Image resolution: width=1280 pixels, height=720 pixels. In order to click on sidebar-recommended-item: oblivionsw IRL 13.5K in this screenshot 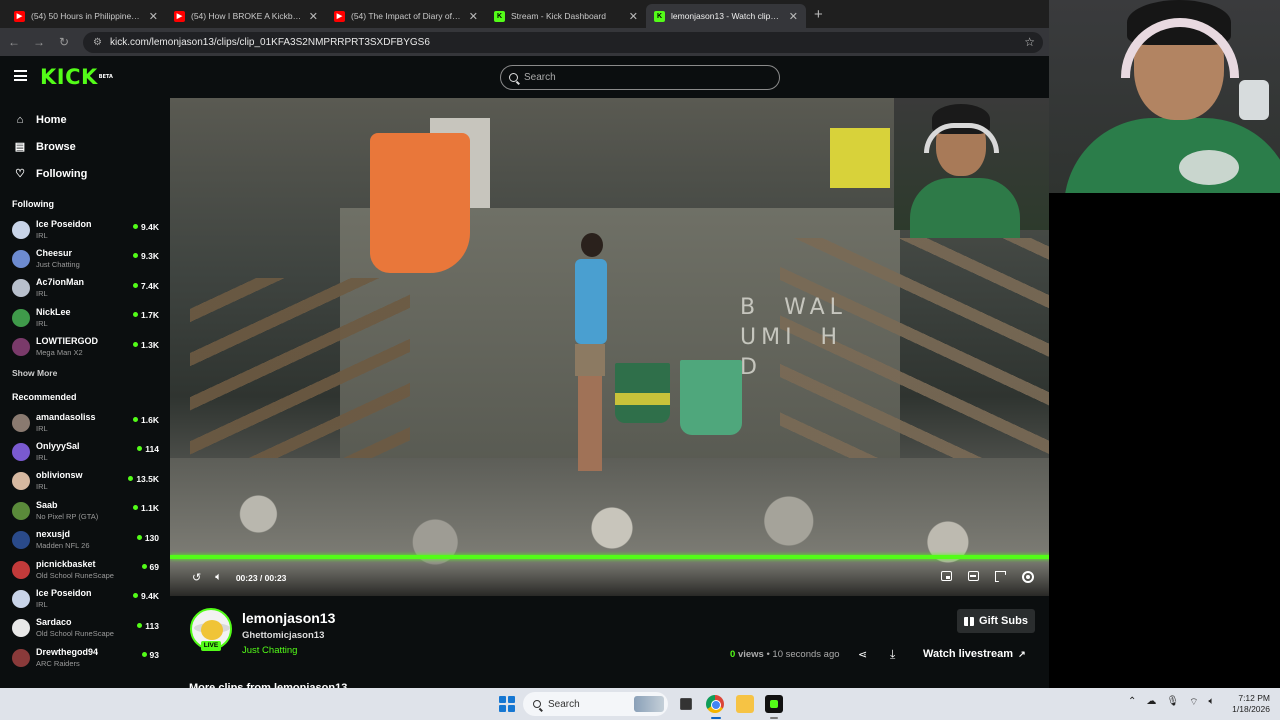, I will do `click(85, 481)`.